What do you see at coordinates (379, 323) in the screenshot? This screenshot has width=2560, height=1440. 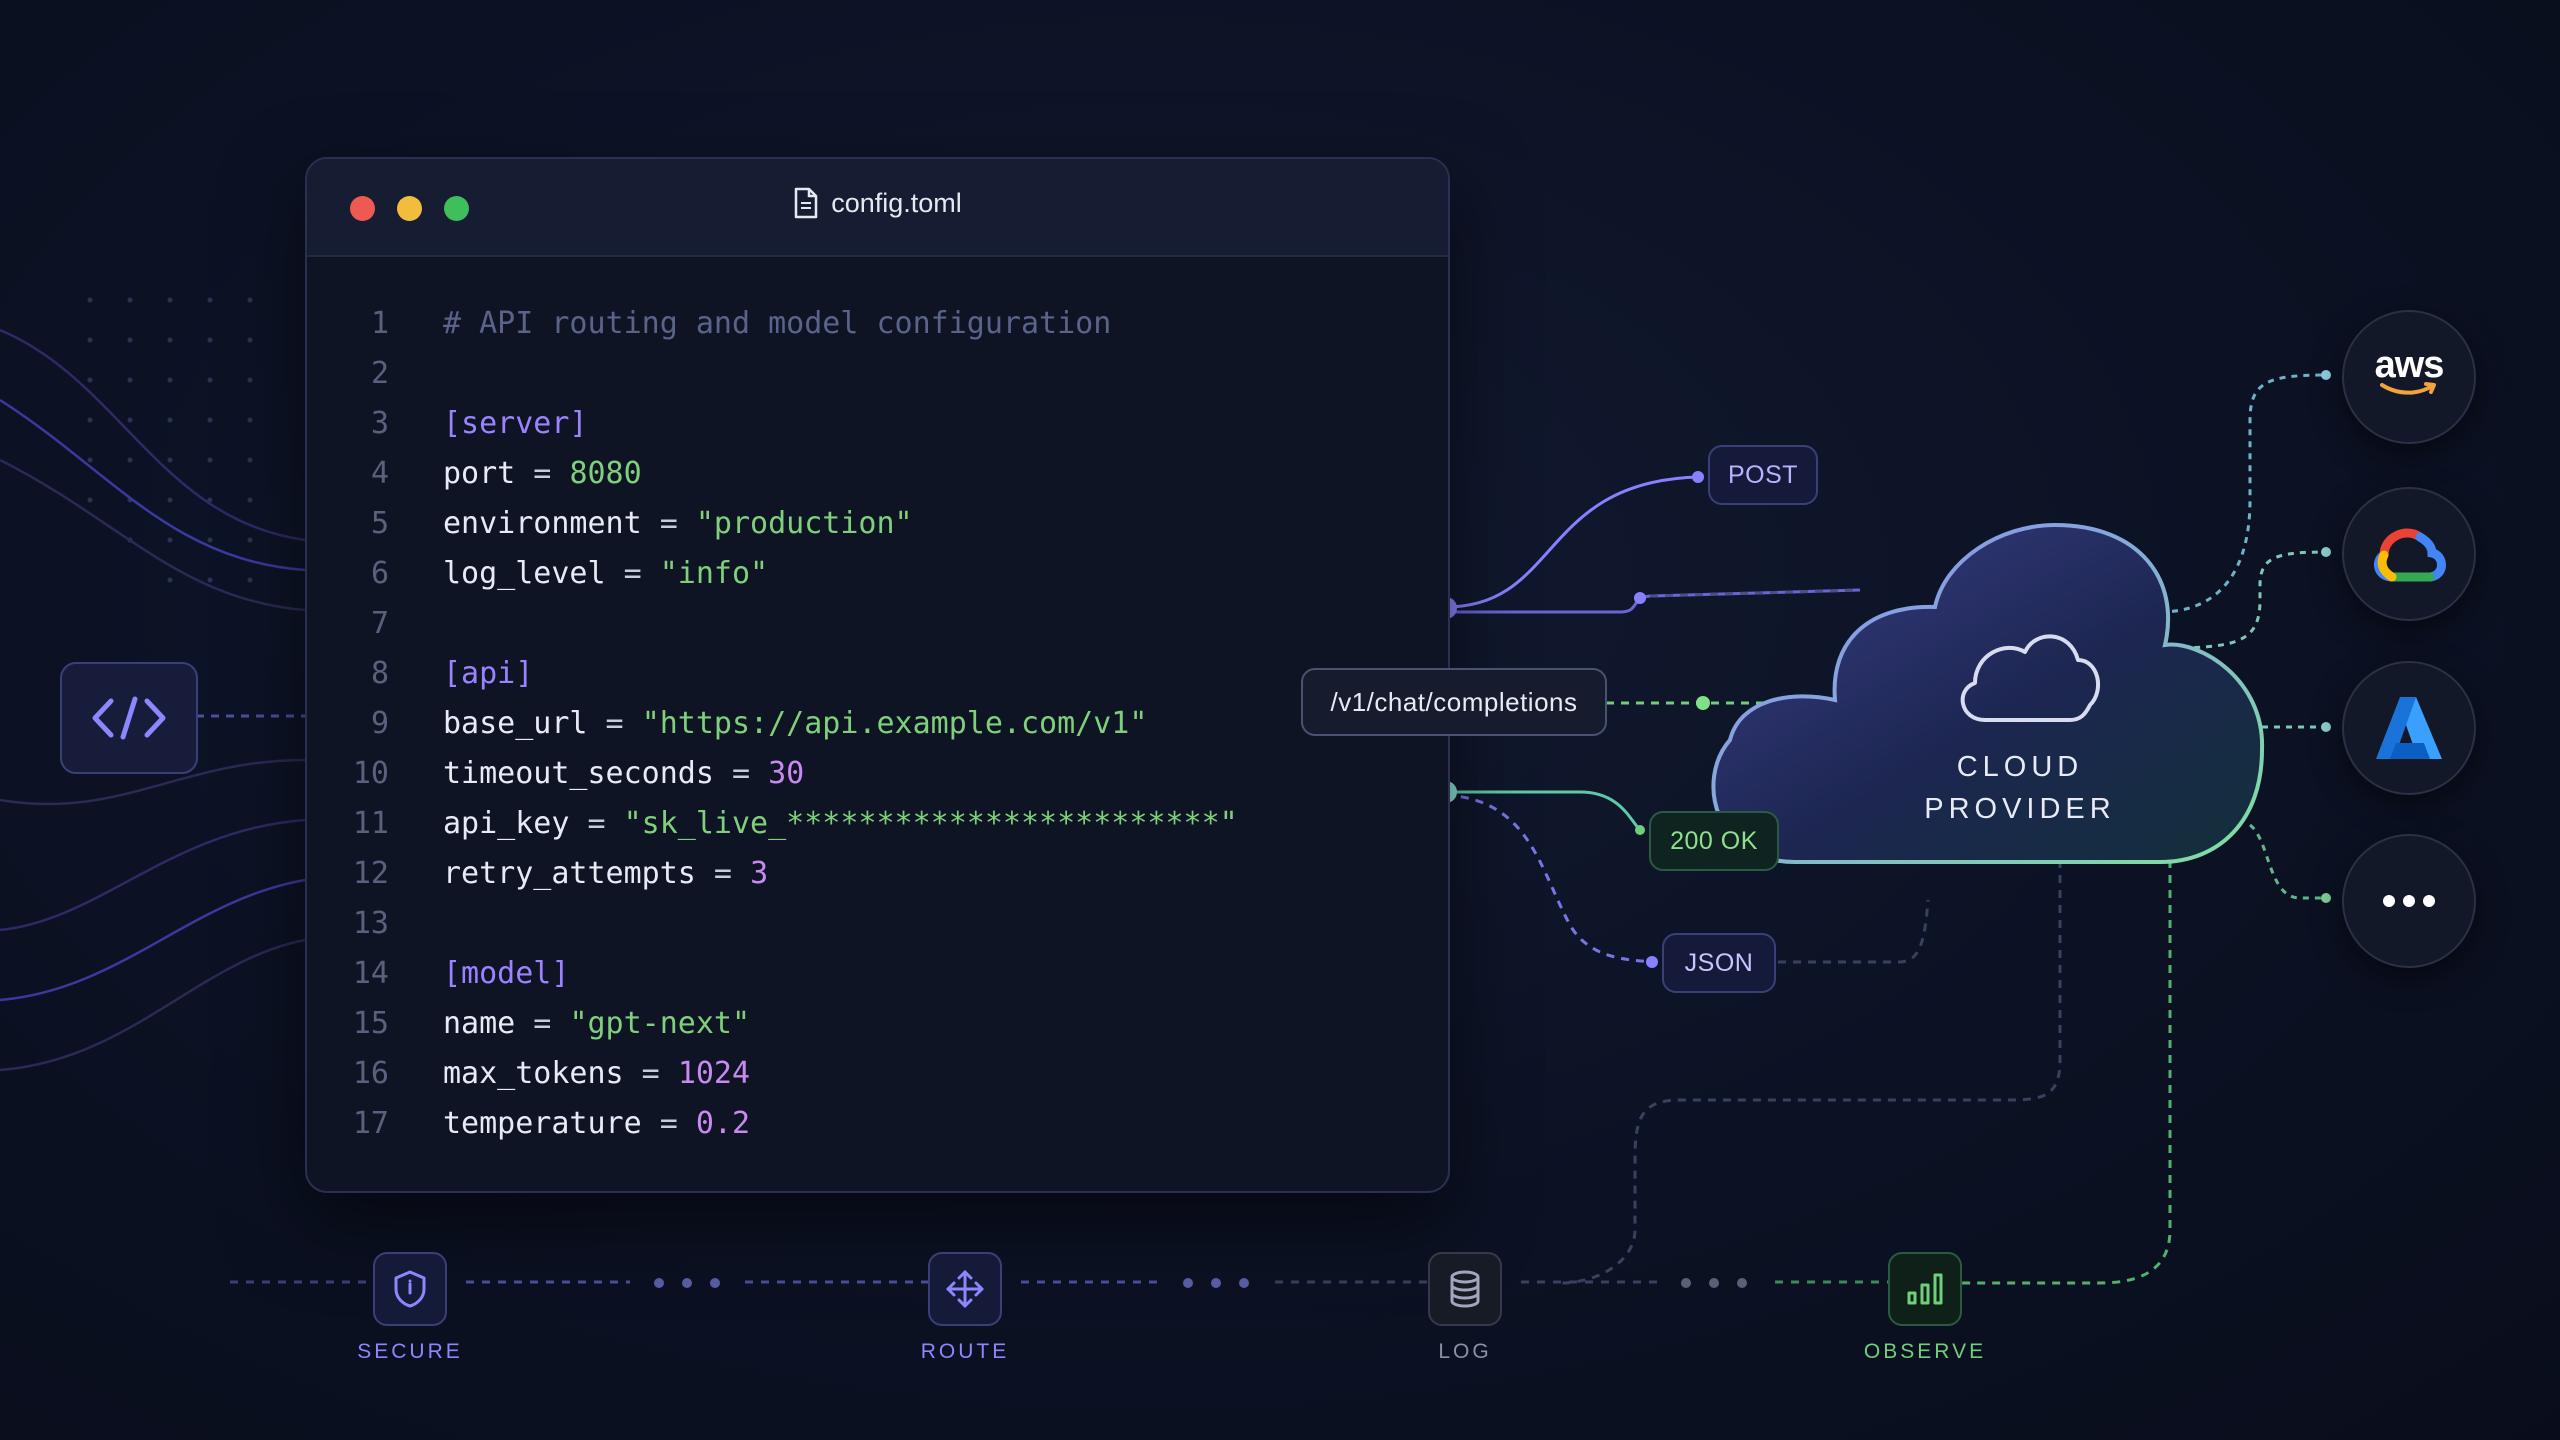 I see `line-number: 1` at bounding box center [379, 323].